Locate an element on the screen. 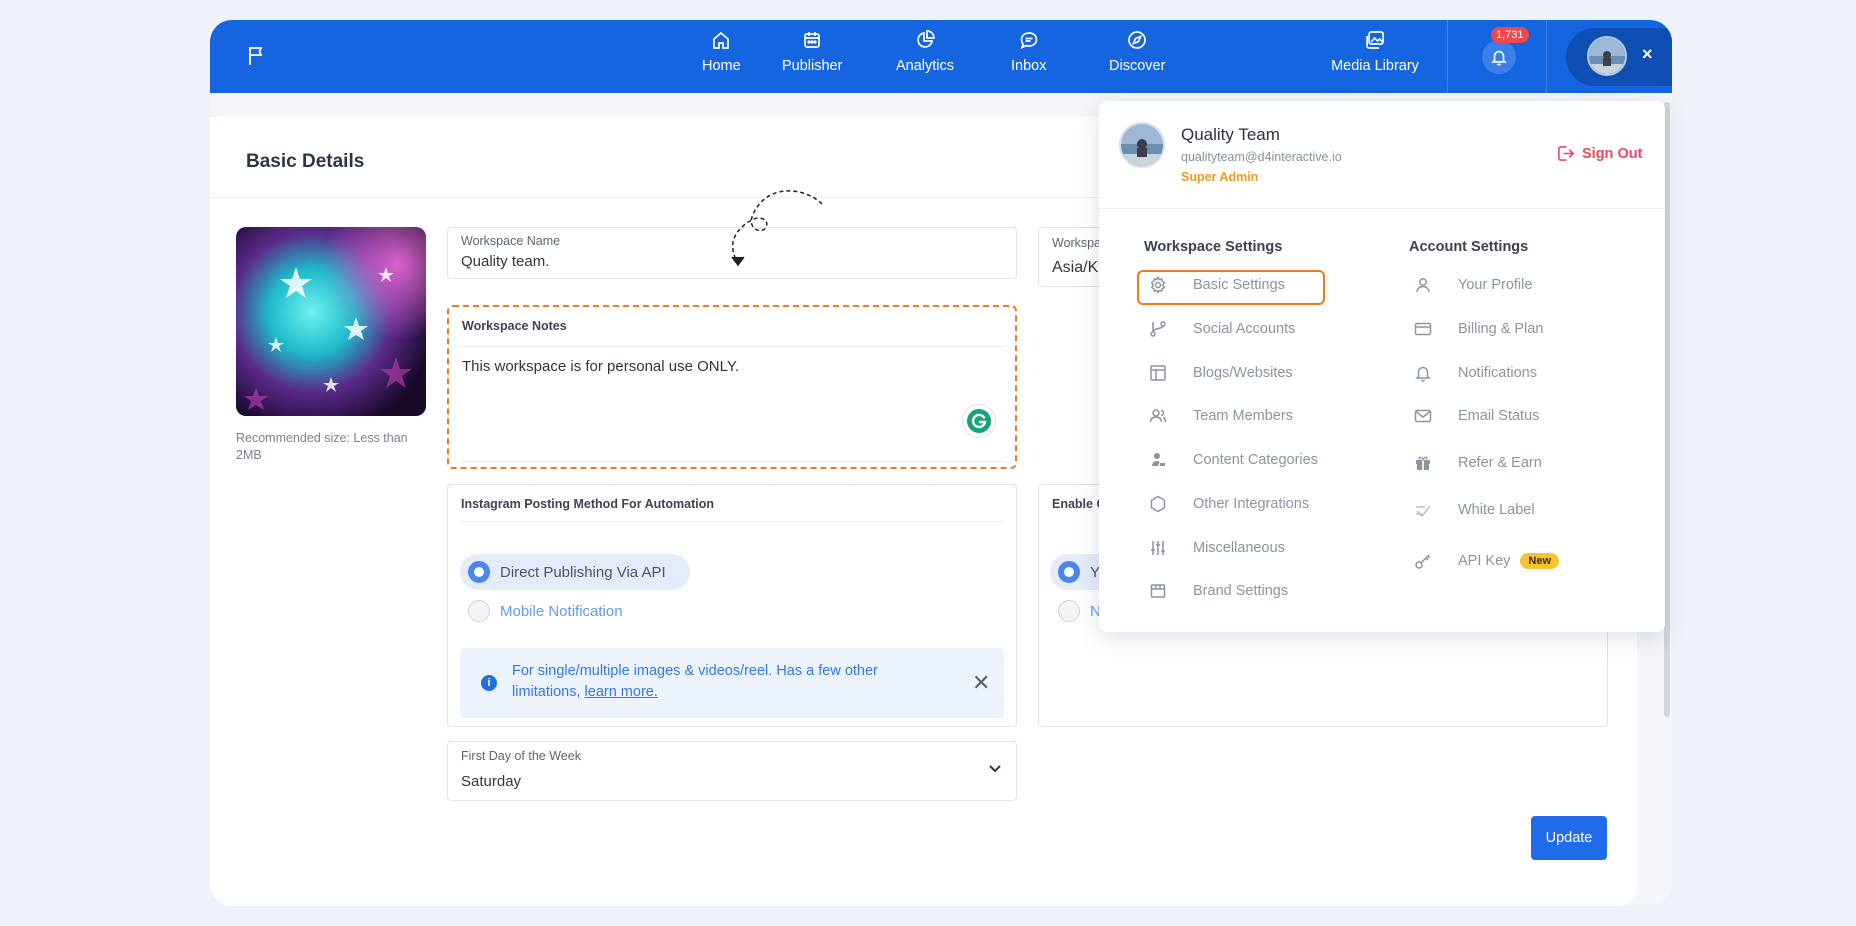  nav-discover: Discover is located at coordinates (1137, 52).